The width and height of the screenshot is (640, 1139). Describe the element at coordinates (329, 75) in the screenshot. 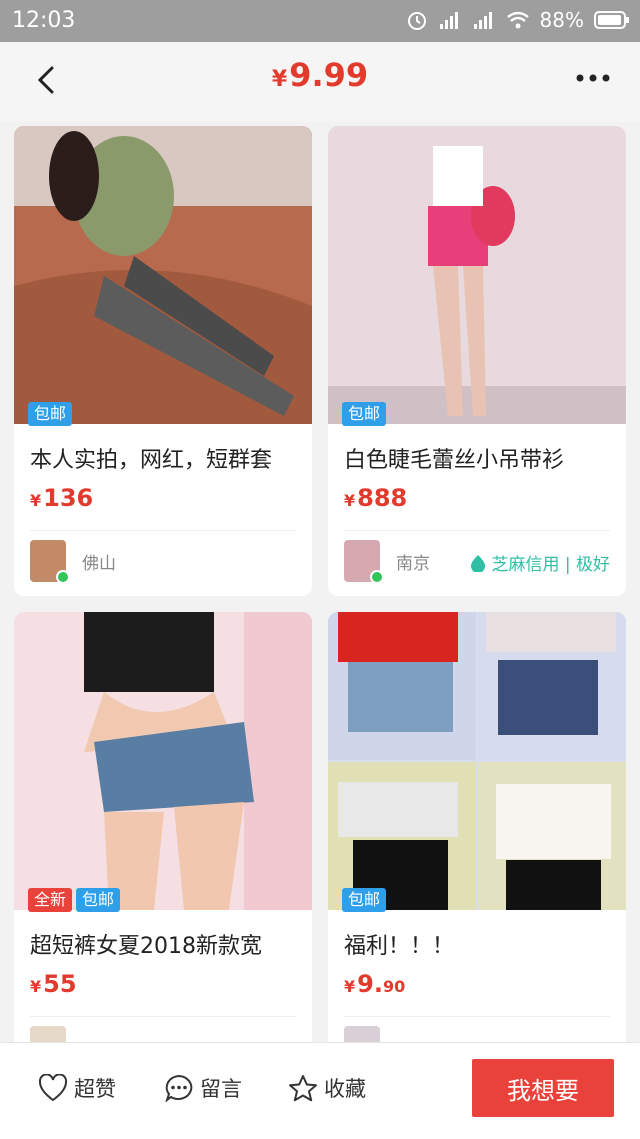

I see `price-value: 9.99` at that location.